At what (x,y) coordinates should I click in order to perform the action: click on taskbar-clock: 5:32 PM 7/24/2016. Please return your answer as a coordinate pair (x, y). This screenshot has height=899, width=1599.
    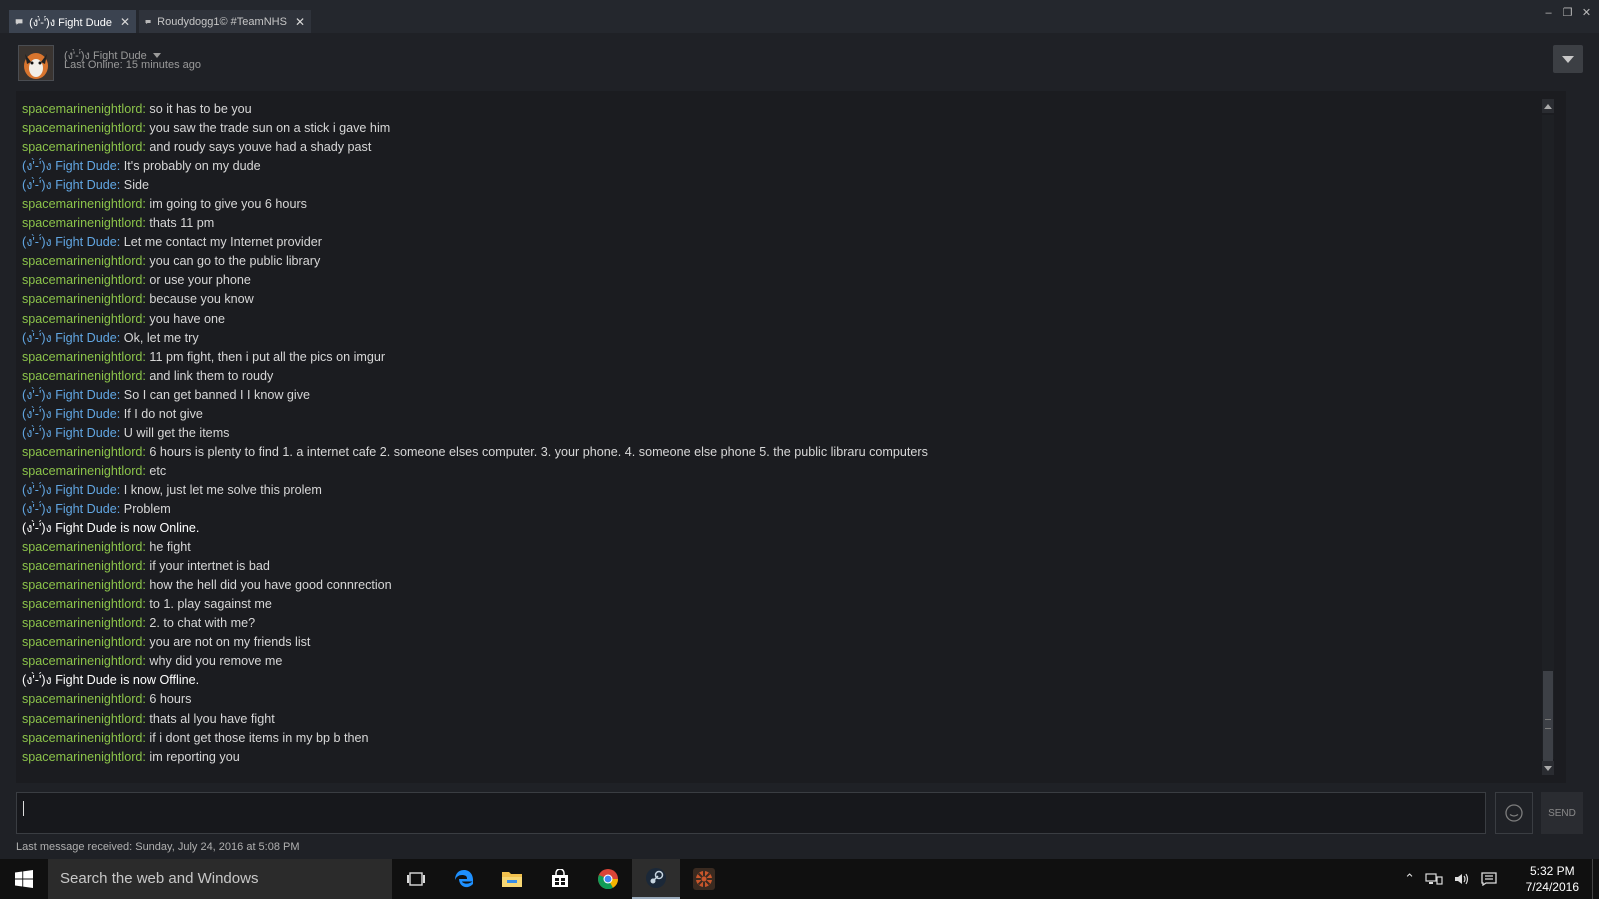
    Looking at the image, I should click on (1552, 879).